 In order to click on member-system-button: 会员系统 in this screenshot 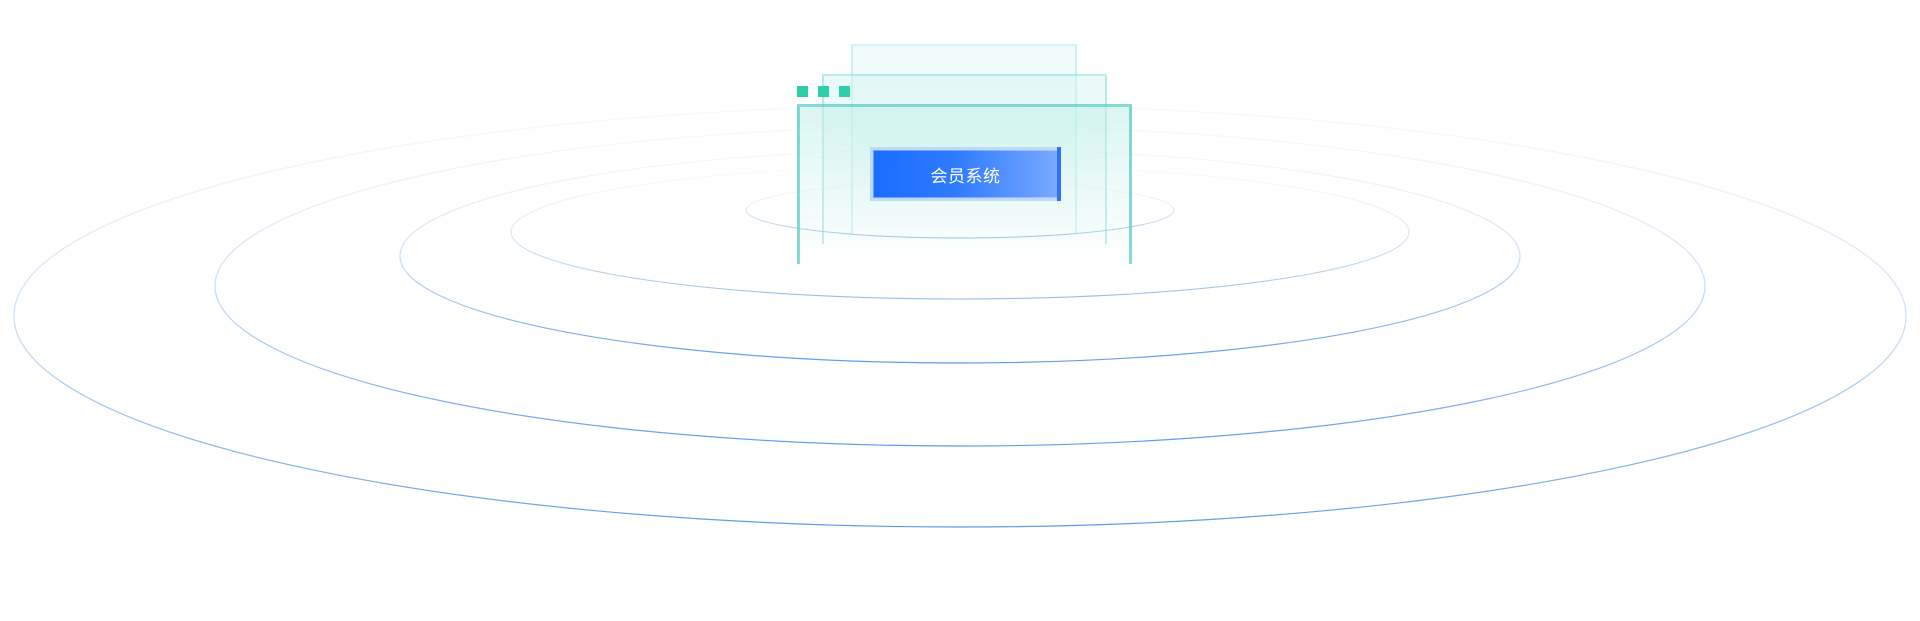, I will do `click(965, 174)`.